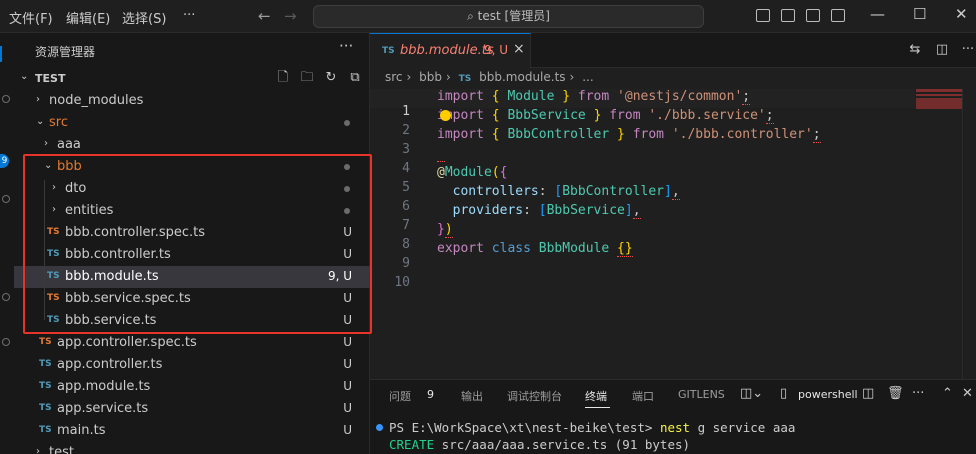 The width and height of the screenshot is (976, 454). Describe the element at coordinates (69, 144) in the screenshot. I see `tree-item-label: aaa` at that location.